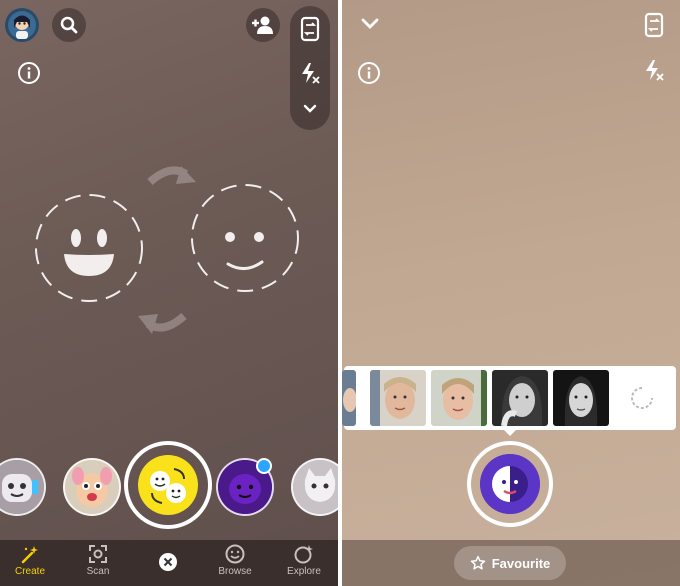  I want to click on nav-scan-label: Scan, so click(98, 571).